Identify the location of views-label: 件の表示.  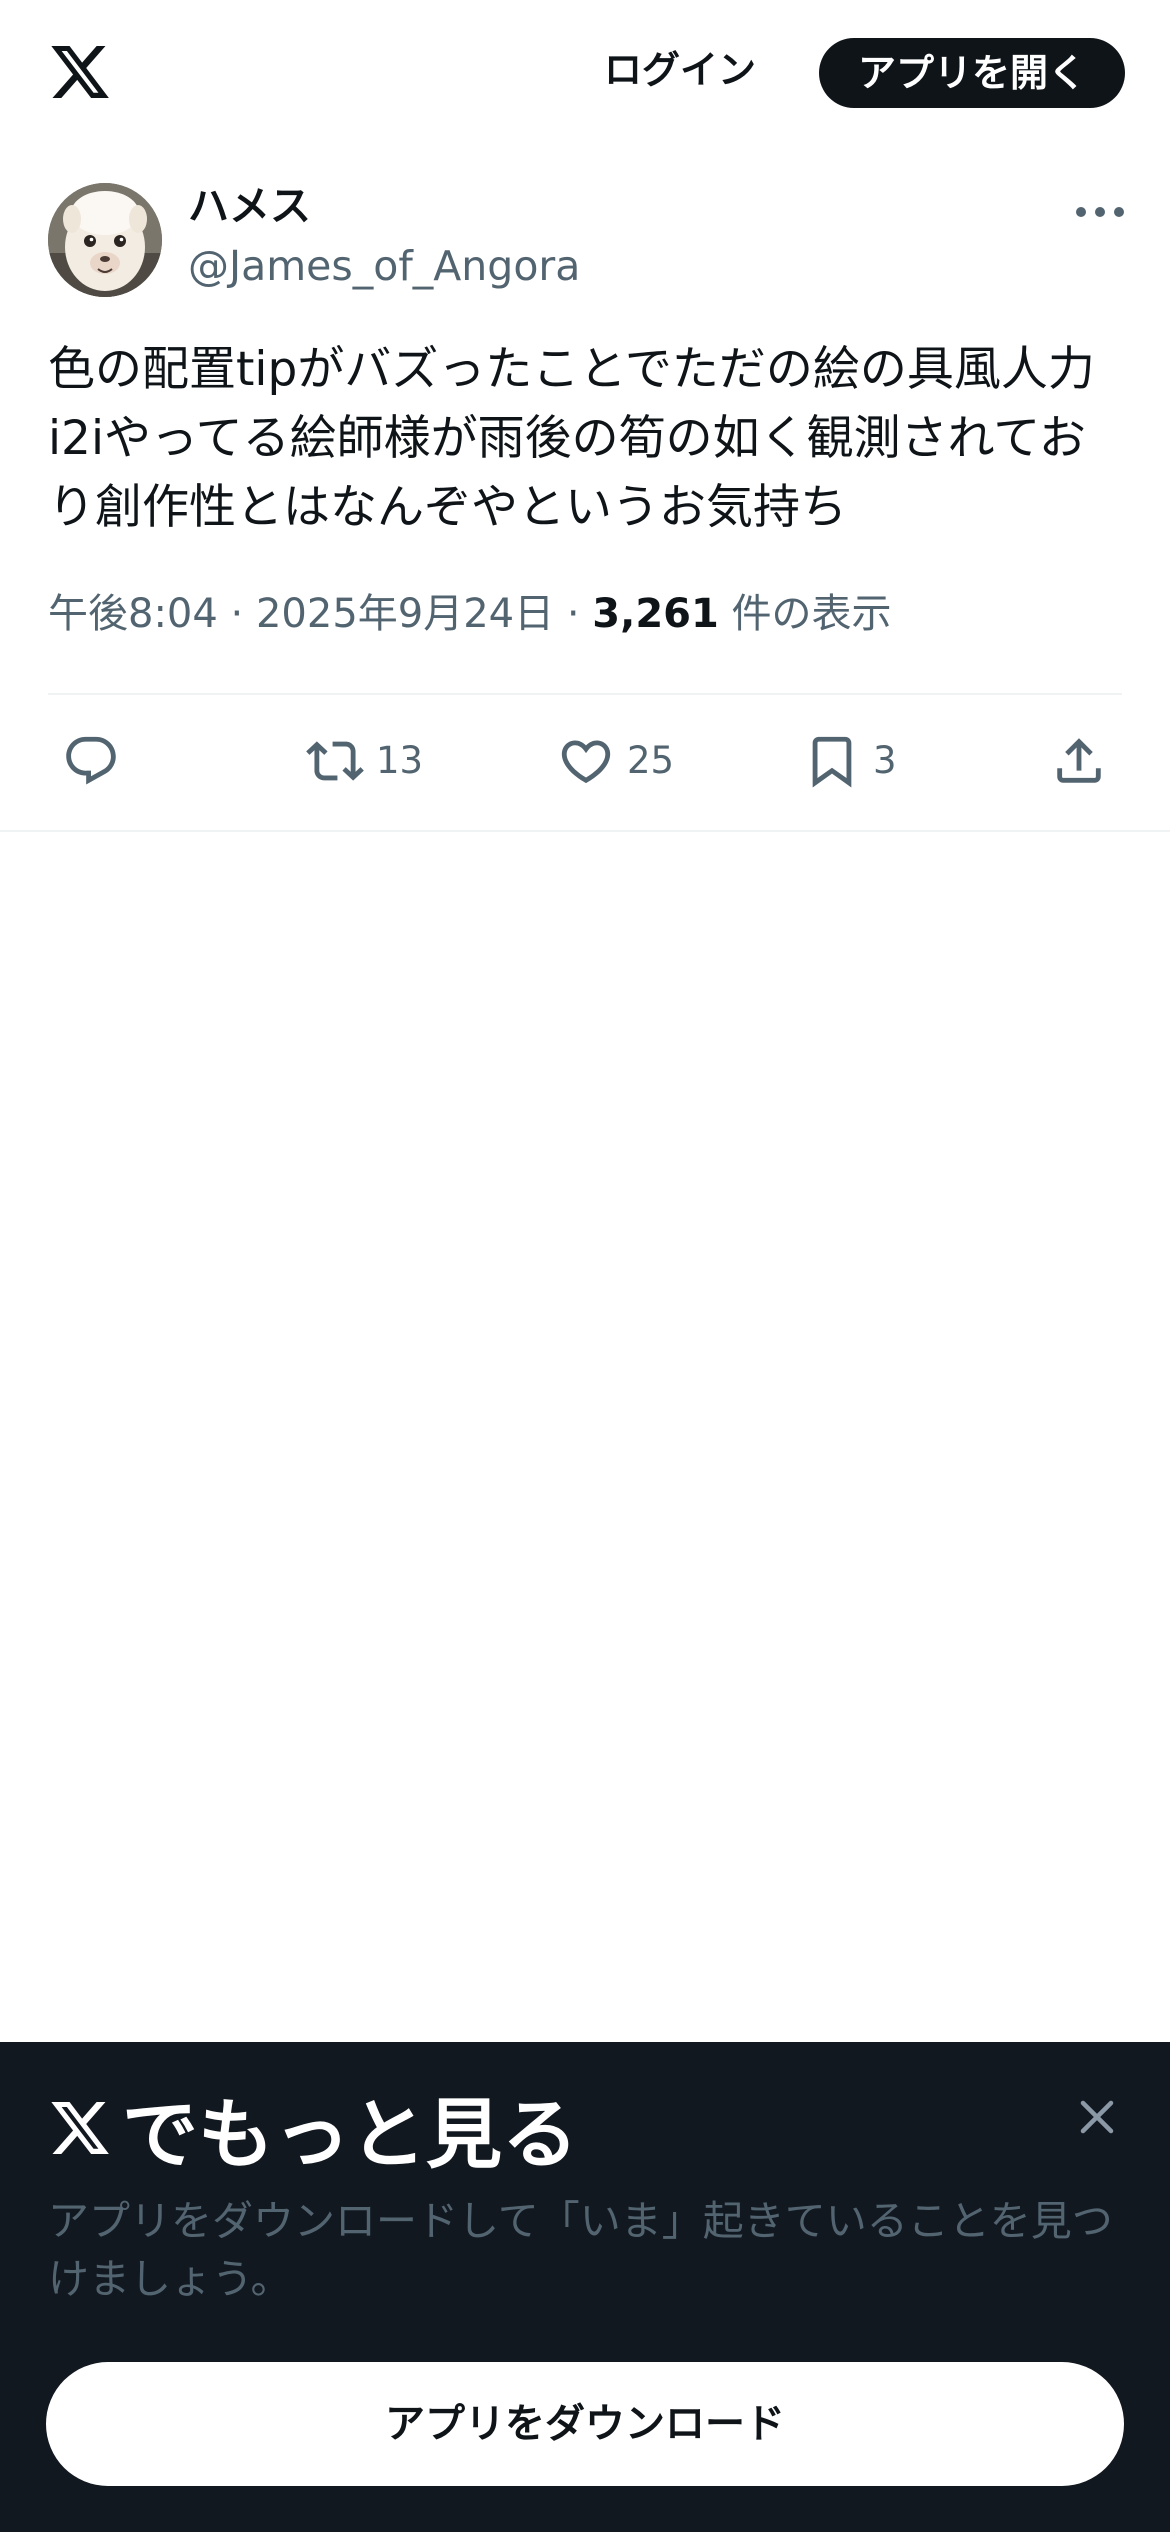
(811, 614).